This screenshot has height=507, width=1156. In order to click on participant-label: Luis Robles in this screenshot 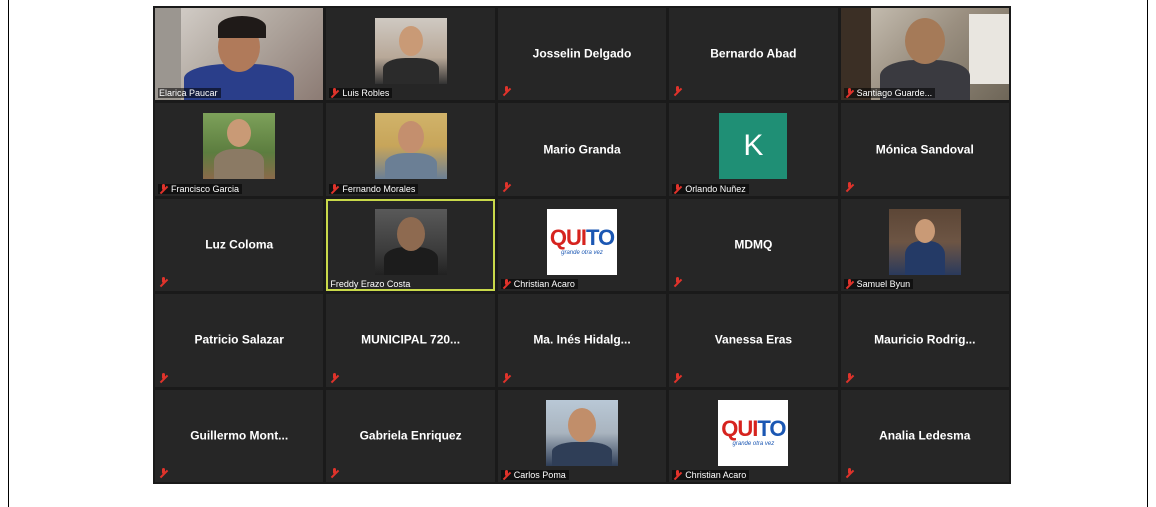, I will do `click(361, 93)`.